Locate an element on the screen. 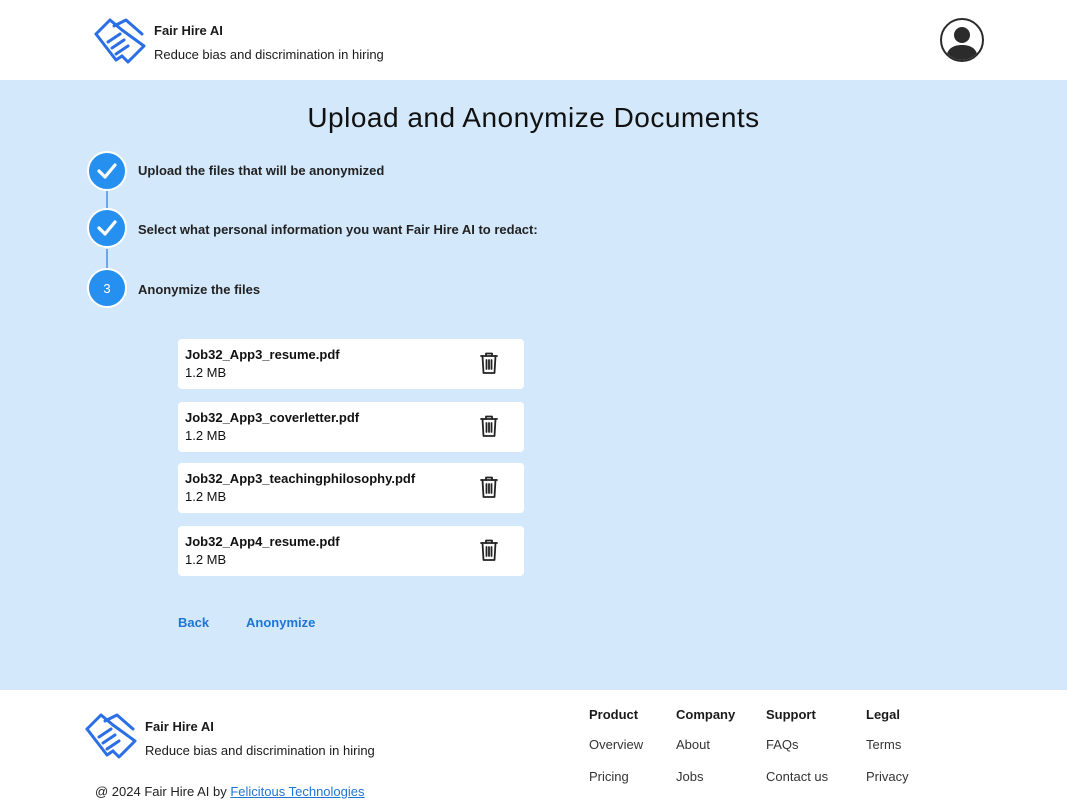  footer-link-jobs: Jobs is located at coordinates (689, 776).